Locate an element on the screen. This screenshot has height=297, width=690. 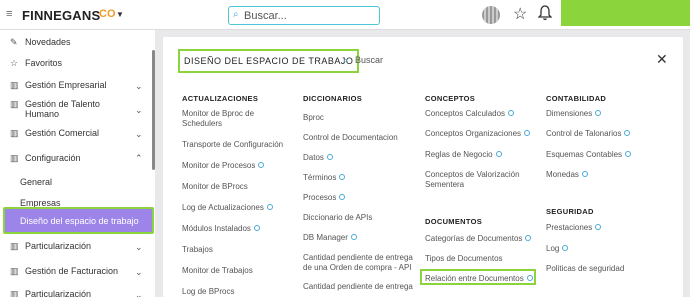
menu-link: Prestaciones is located at coordinates (574, 228).